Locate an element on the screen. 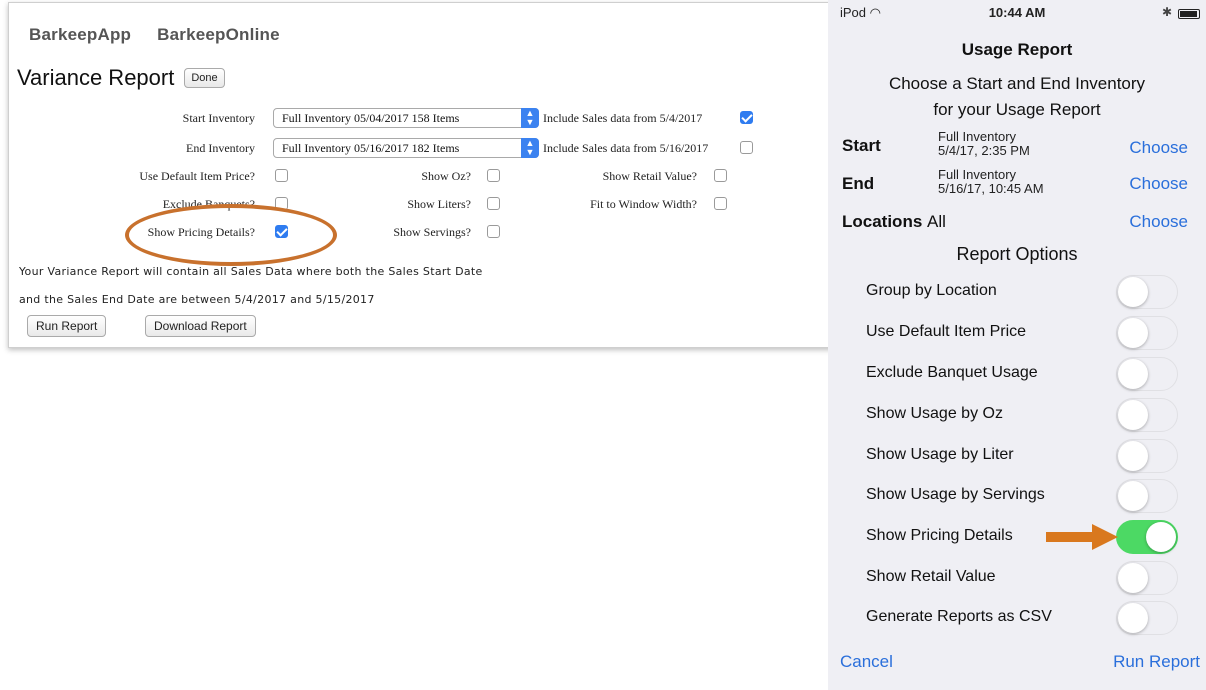 Image resolution: width=1206 pixels, height=690 pixels. locations-value: All is located at coordinates (936, 221).